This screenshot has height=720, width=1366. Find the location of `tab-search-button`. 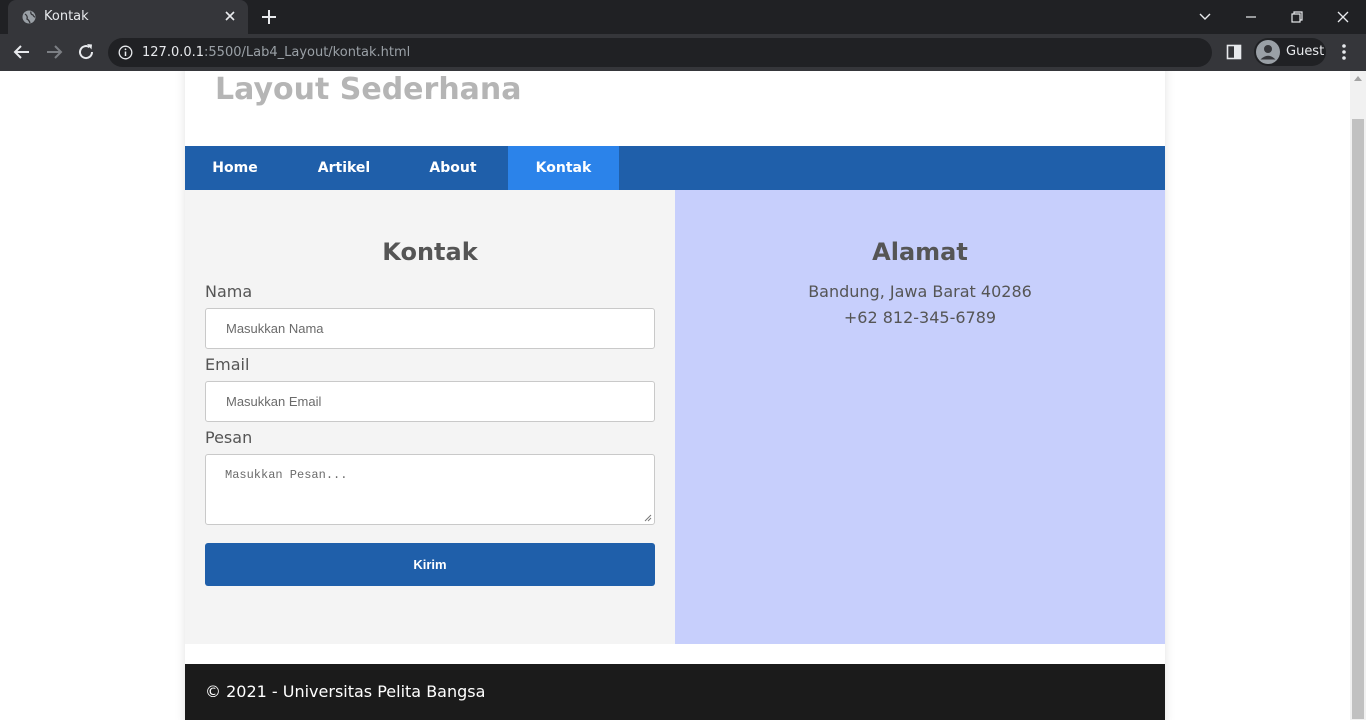

tab-search-button is located at coordinates (1205, 17).